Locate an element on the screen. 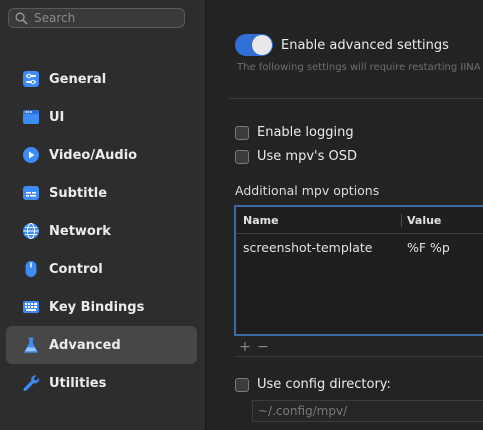 This screenshot has height=430, width=483. sidebar-item-label: Control is located at coordinates (76, 269).